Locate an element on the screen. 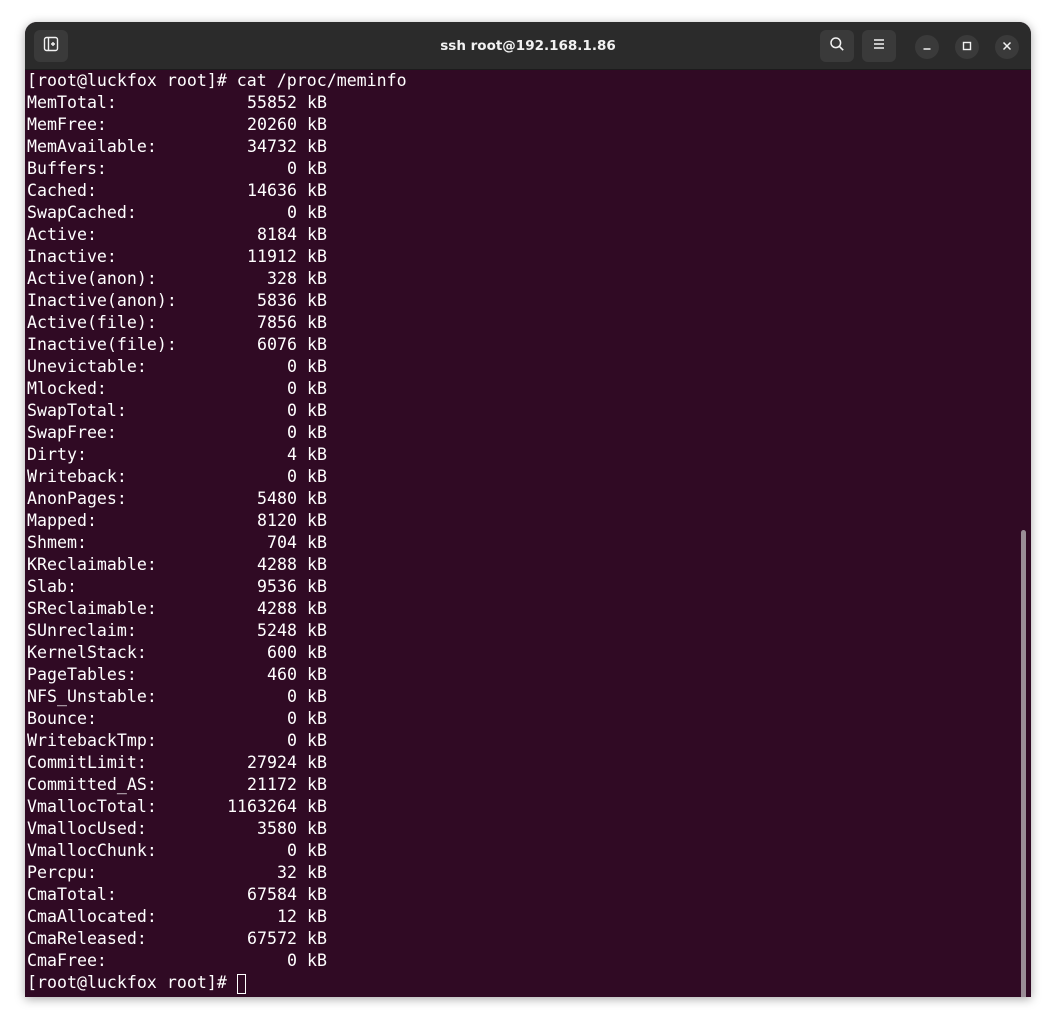  search-button is located at coordinates (837, 46).